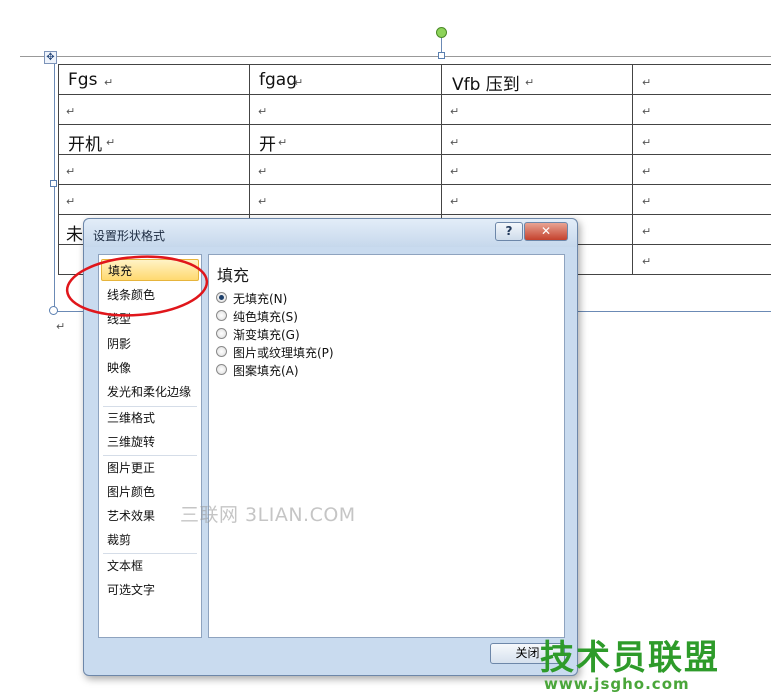  I want to click on help-button: ?, so click(509, 231).